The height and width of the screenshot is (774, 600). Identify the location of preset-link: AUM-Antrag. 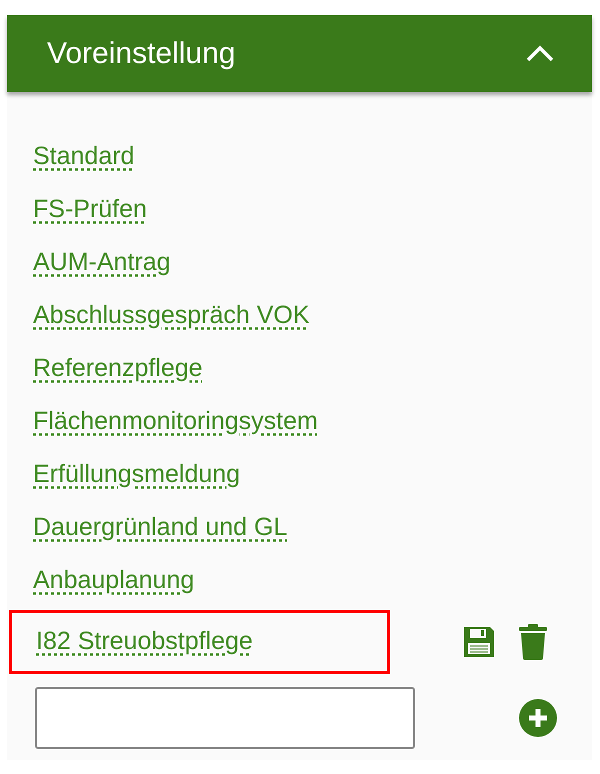
(102, 263).